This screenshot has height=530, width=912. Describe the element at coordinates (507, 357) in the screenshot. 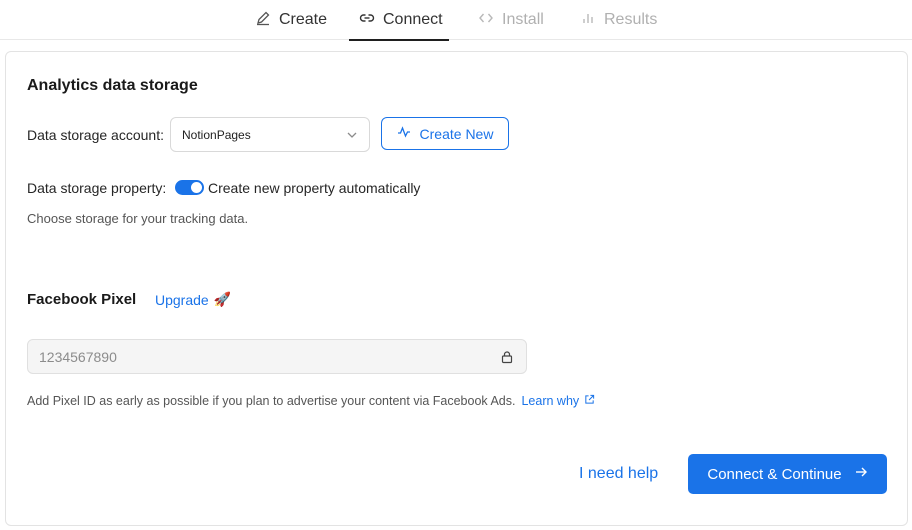

I see `lock-icon` at that location.